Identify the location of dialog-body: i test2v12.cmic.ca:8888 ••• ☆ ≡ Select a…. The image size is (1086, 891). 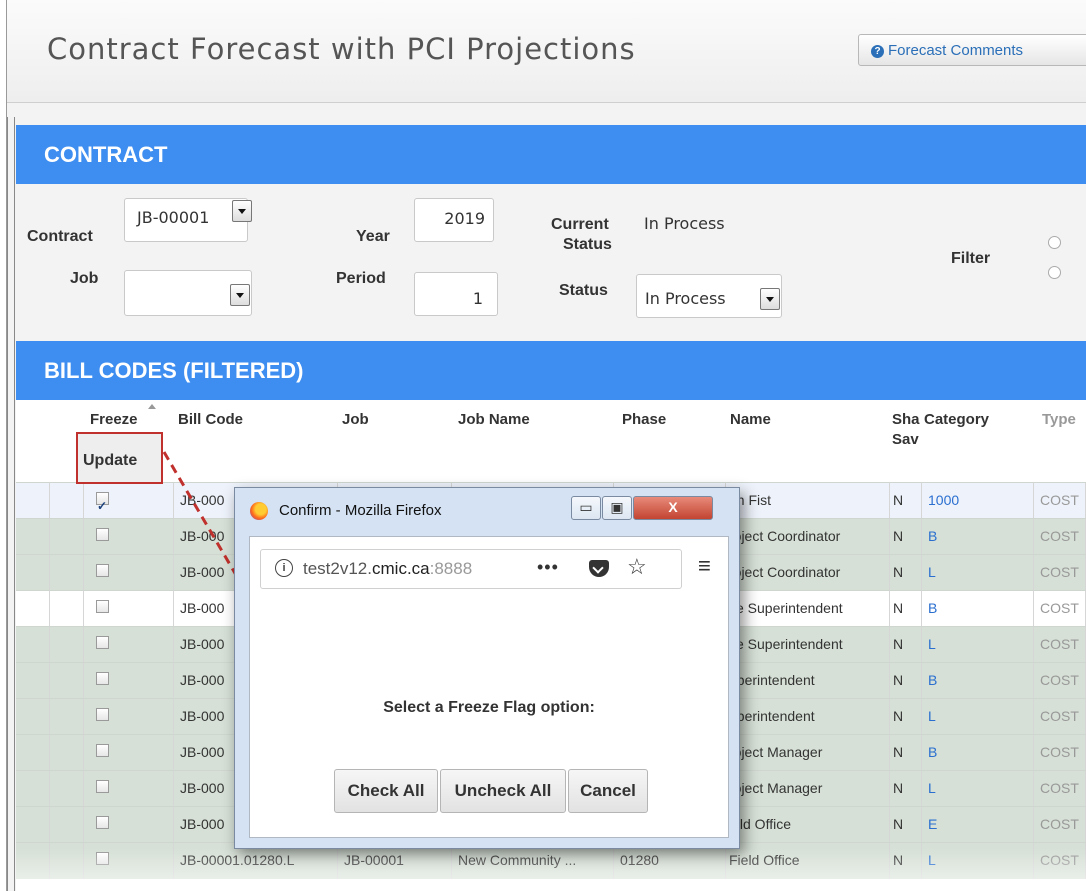
(489, 687).